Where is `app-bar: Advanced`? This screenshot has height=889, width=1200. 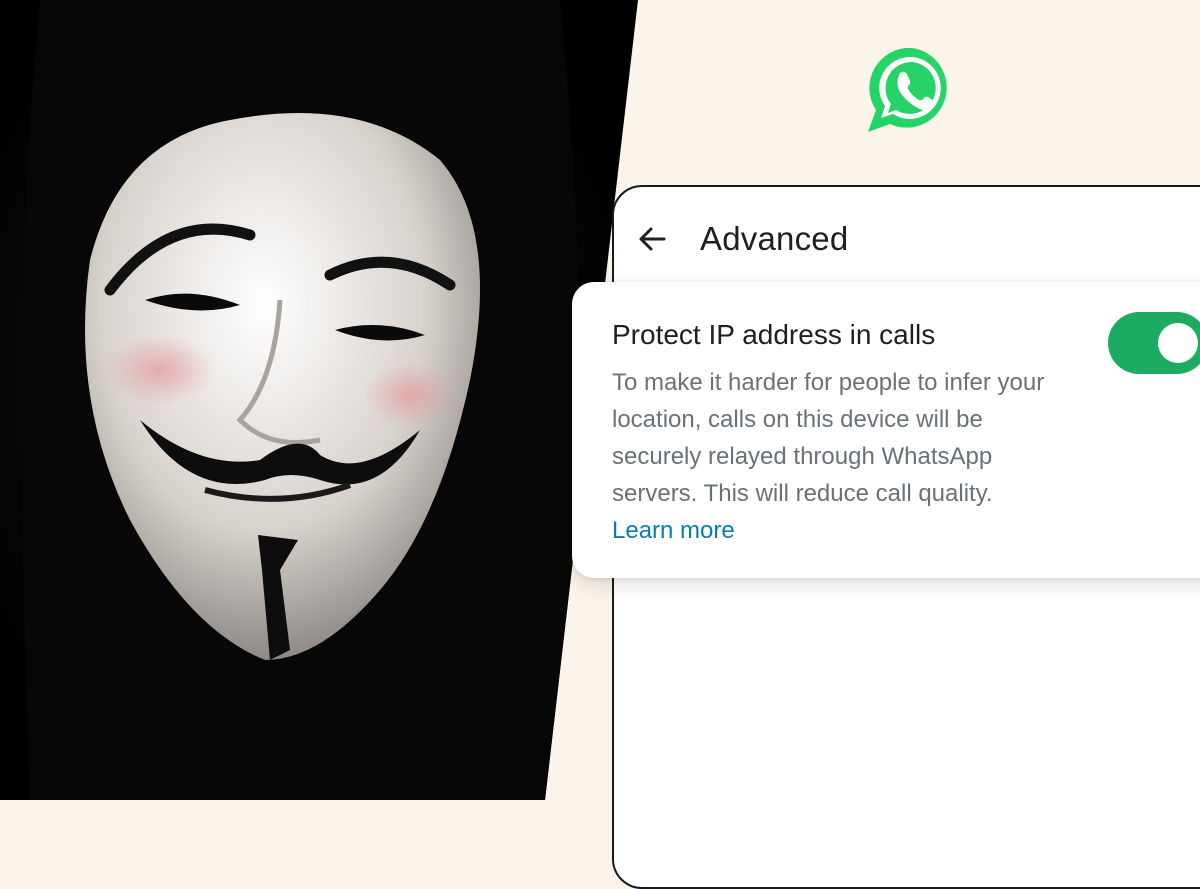
app-bar: Advanced is located at coordinates (907, 237).